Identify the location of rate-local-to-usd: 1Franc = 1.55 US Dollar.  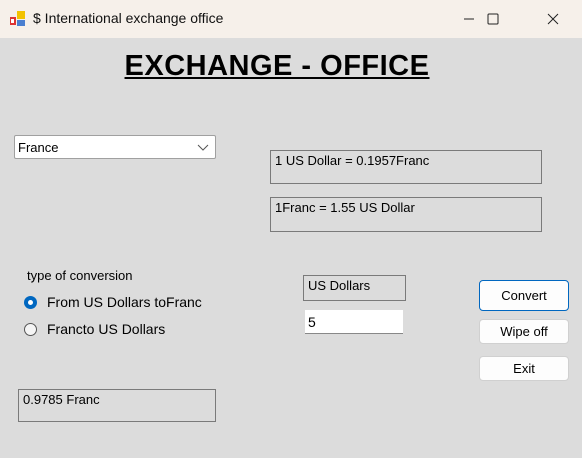
(406, 214).